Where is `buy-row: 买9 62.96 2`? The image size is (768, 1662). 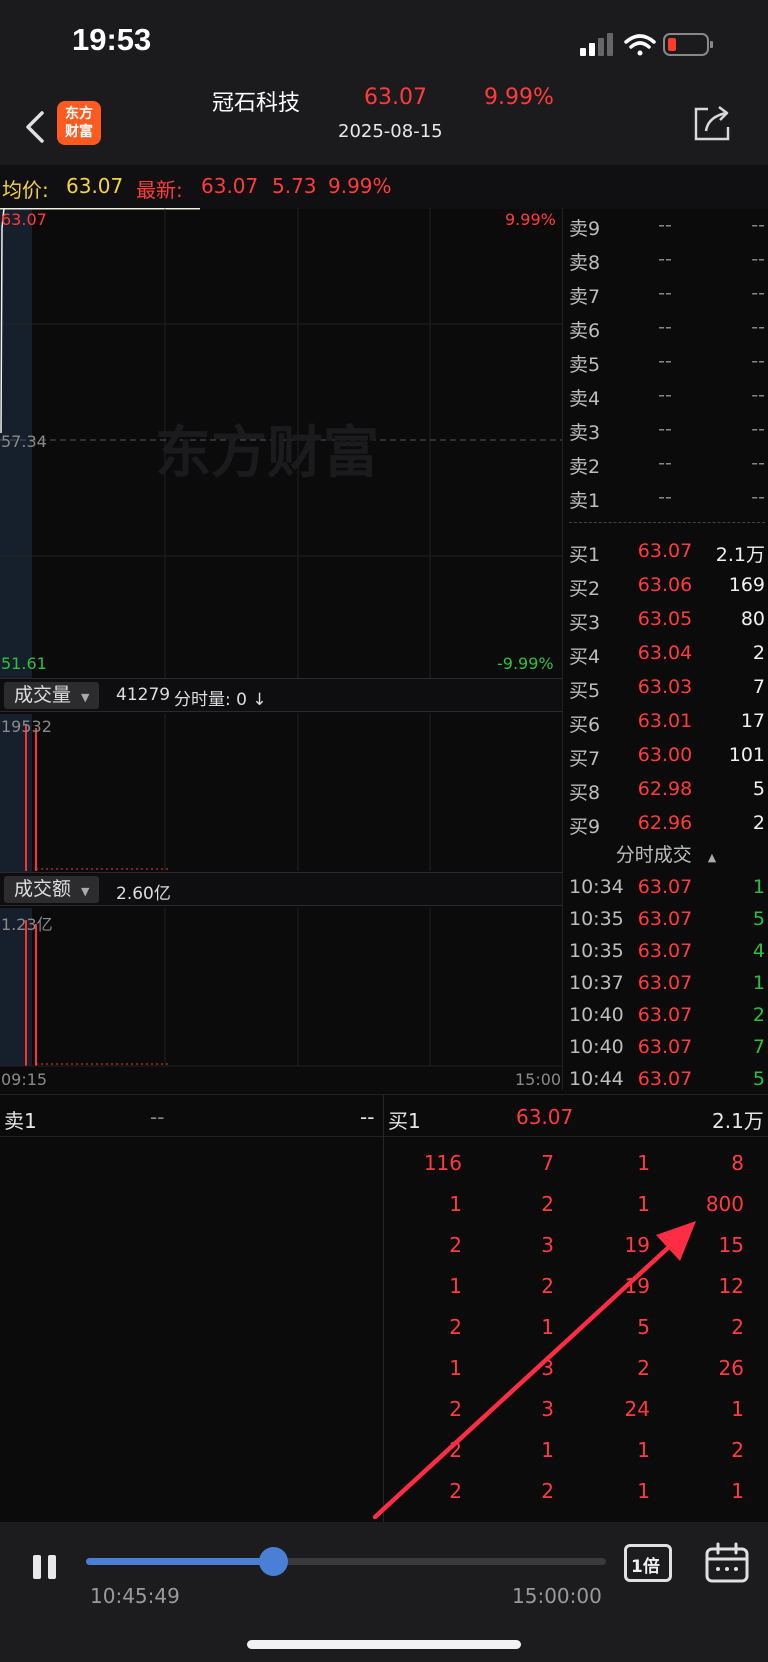 buy-row: 买9 62.96 2 is located at coordinates (665, 823).